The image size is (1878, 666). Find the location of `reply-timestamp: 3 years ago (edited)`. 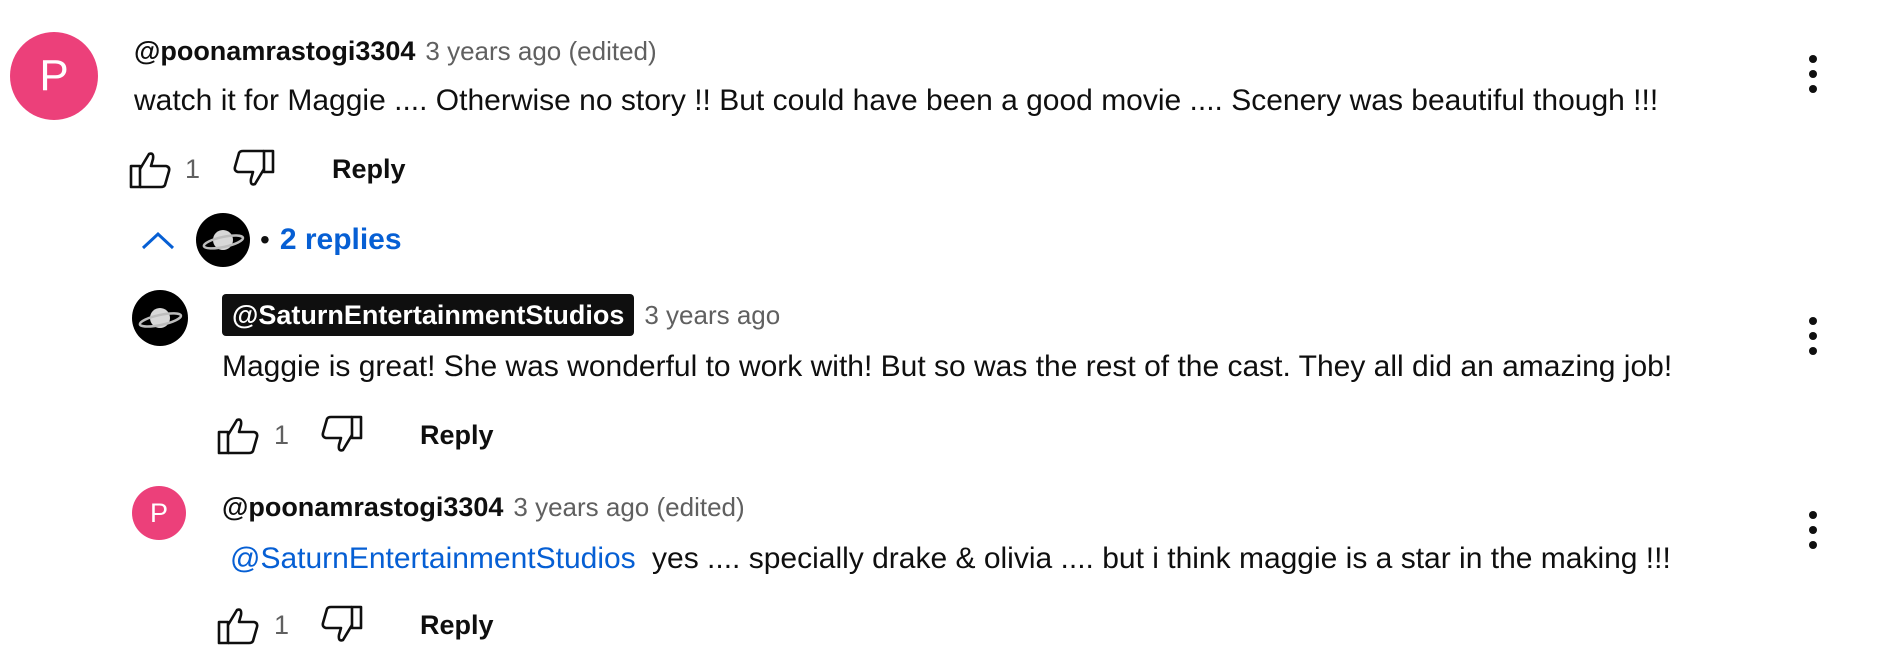

reply-timestamp: 3 years ago (edited) is located at coordinates (628, 507).